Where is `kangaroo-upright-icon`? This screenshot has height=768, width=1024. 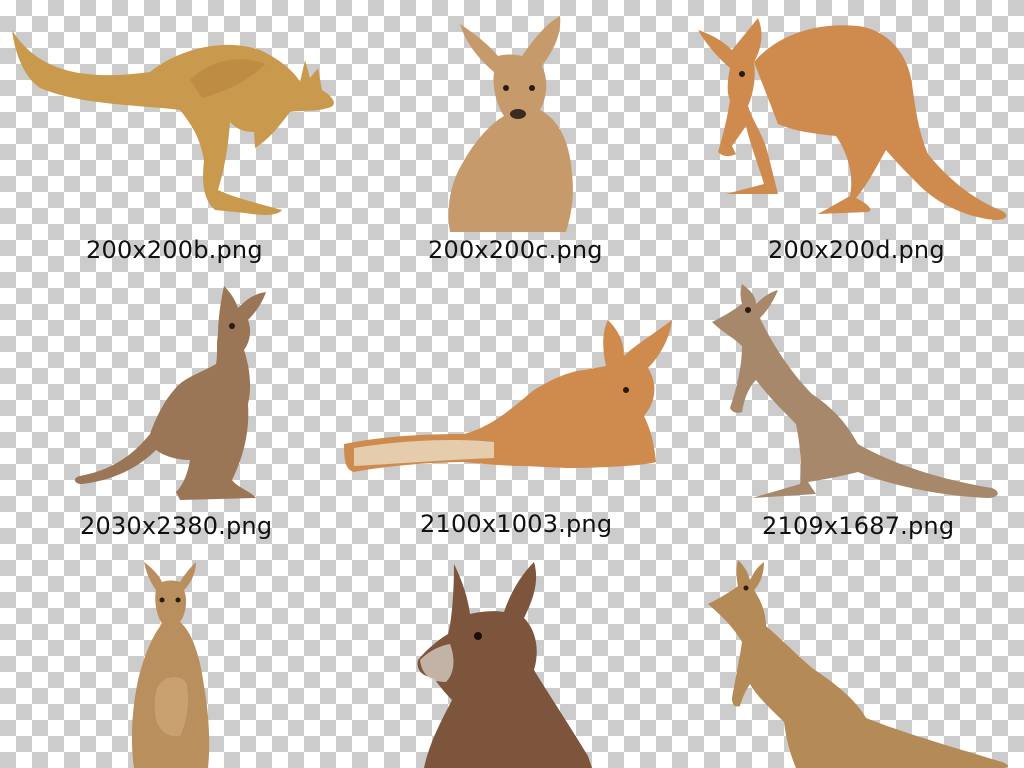 kangaroo-upright-icon is located at coordinates (510, 124).